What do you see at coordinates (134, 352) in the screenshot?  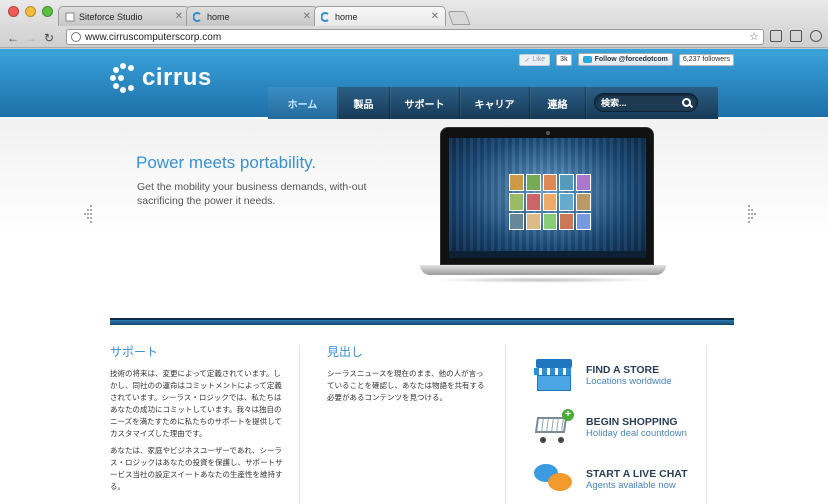 I see `support-heading: サポート` at bounding box center [134, 352].